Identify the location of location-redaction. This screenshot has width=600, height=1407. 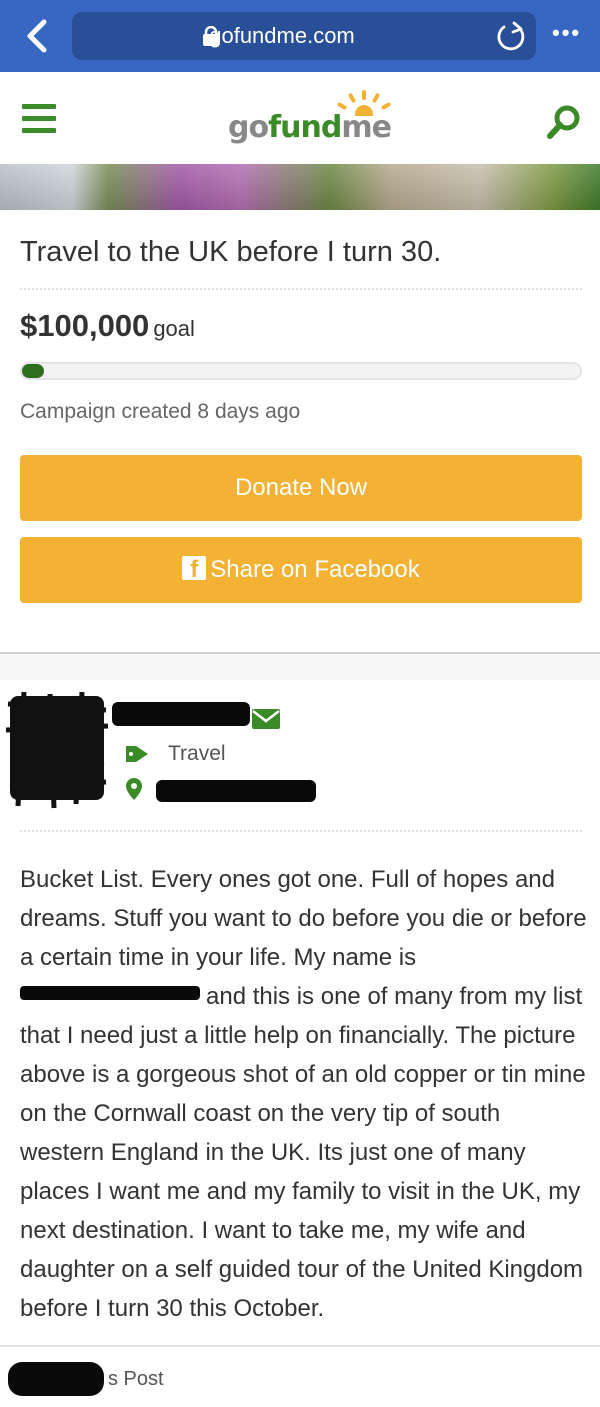
(236, 791).